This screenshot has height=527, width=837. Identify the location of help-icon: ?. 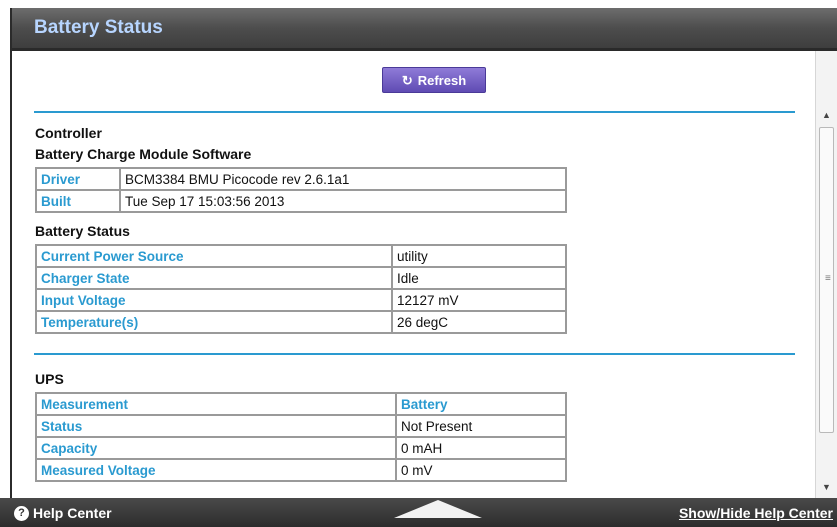
(21, 513).